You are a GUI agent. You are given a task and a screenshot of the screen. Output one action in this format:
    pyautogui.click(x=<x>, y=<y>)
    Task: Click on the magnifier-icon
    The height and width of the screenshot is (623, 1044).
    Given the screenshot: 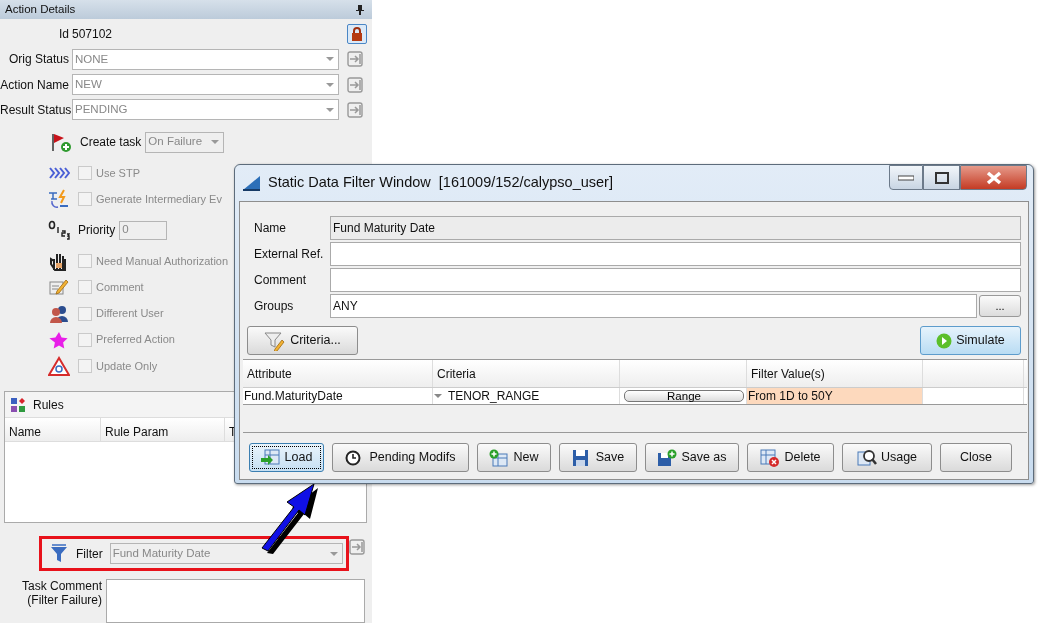 What is the action you would take?
    pyautogui.click(x=866, y=457)
    